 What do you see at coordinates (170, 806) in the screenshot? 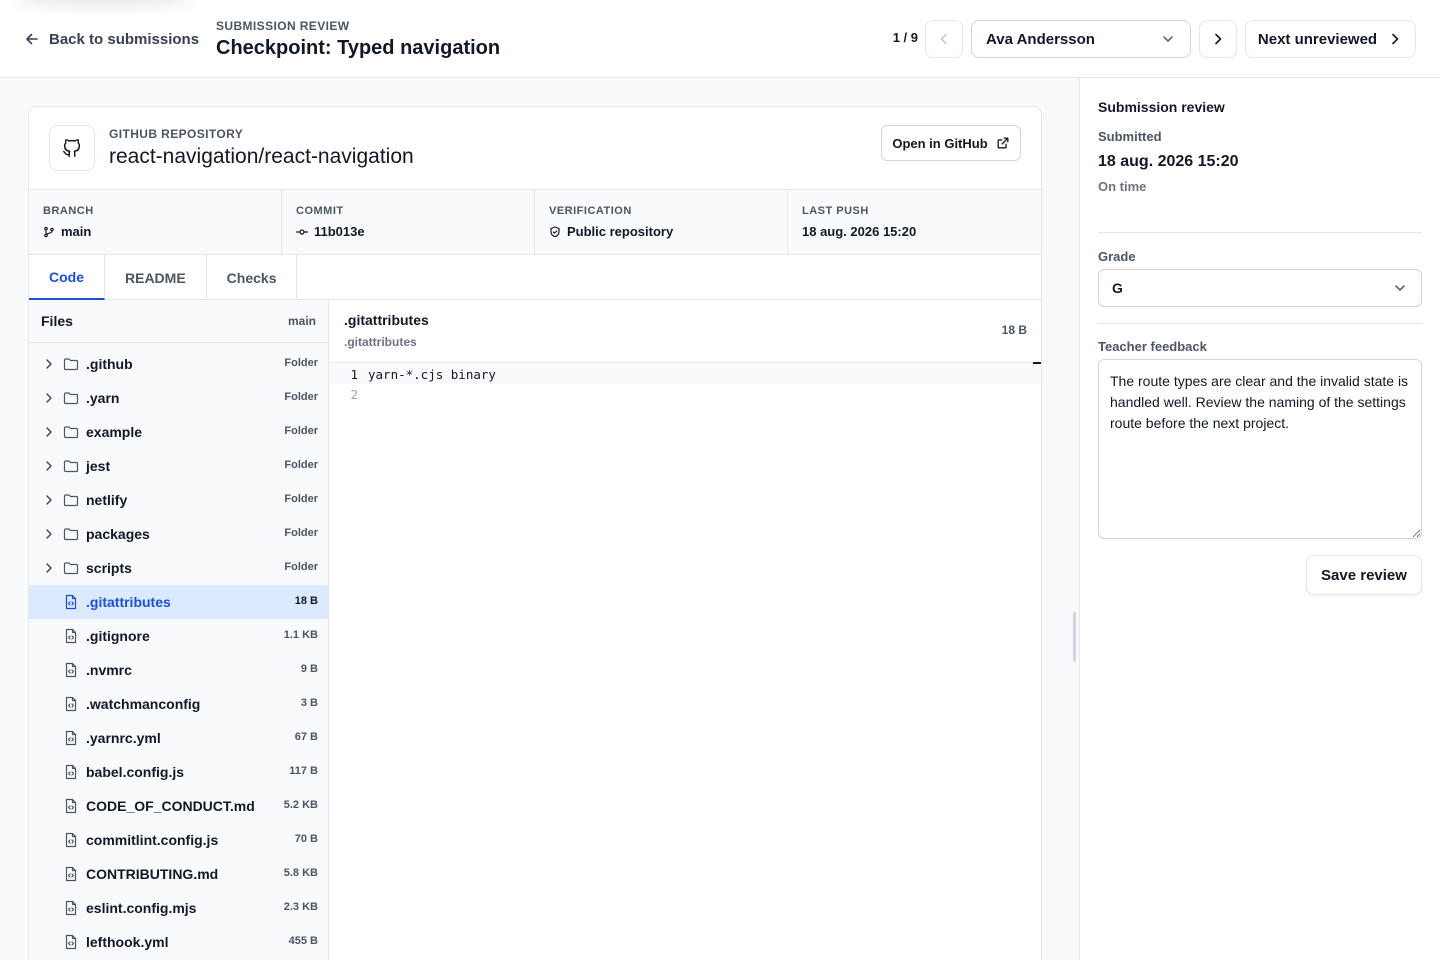
I see `file-name: CODE_OF_CONDUCT.md` at bounding box center [170, 806].